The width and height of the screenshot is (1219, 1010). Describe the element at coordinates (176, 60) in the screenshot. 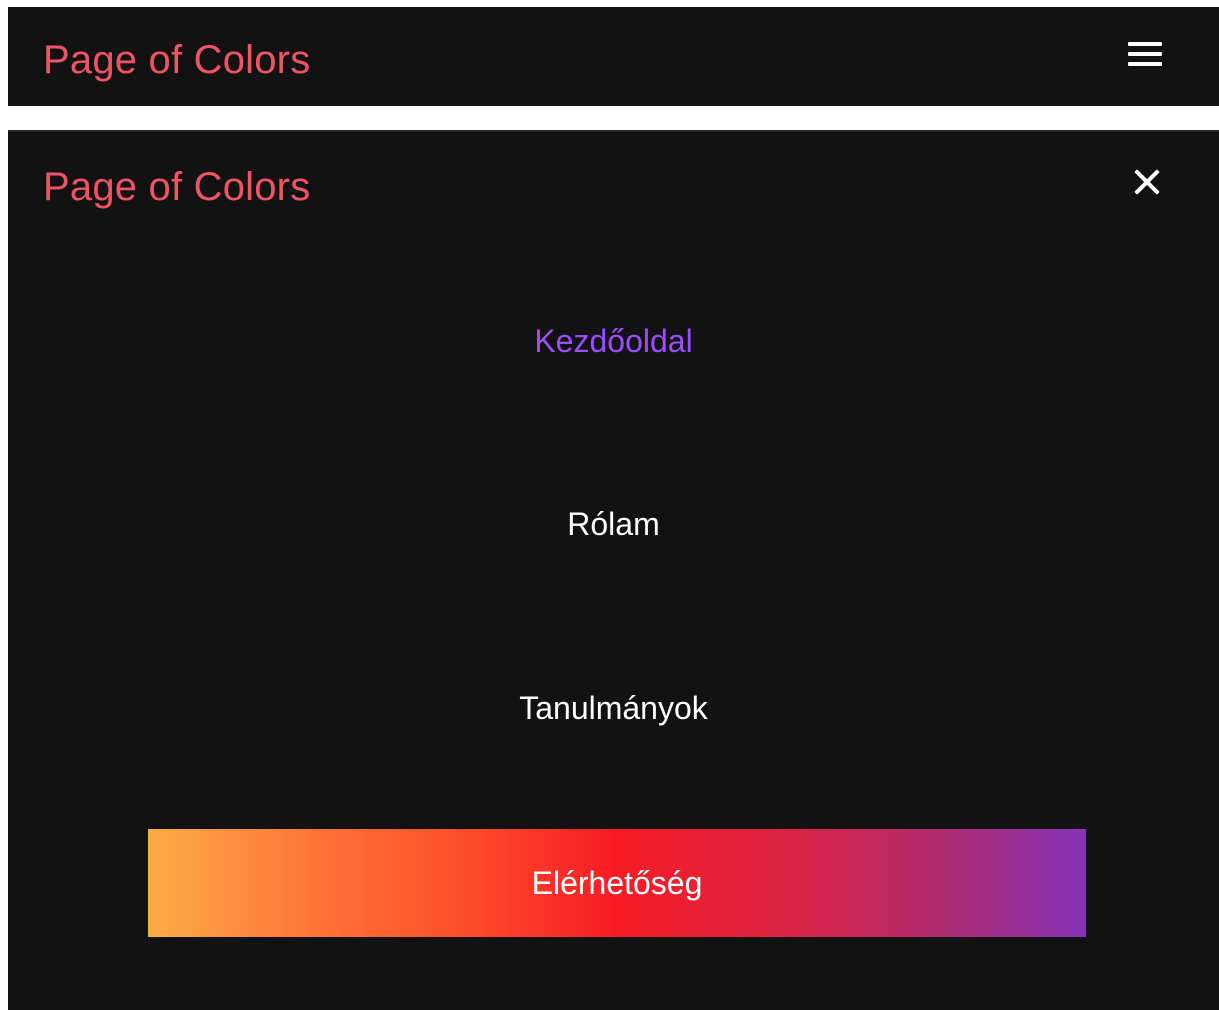

I see `brand-logo: Page of Colors` at that location.